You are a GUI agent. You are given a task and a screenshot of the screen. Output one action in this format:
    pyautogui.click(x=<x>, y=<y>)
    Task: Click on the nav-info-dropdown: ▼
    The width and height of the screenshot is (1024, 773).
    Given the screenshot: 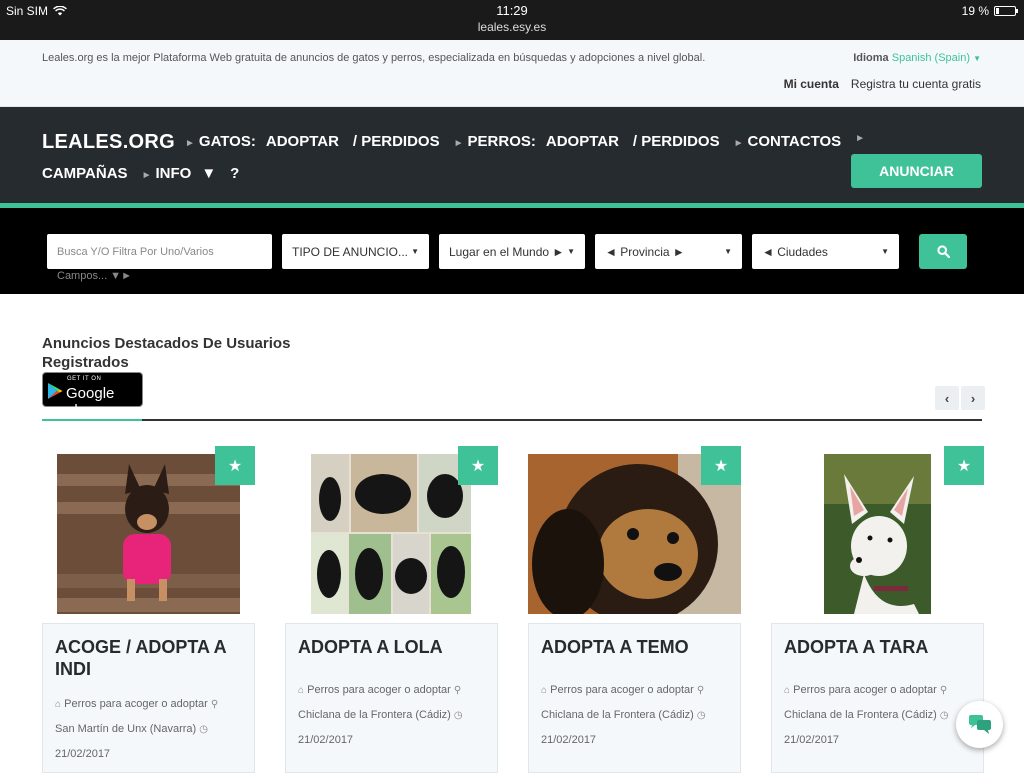 What is the action you would take?
    pyautogui.click(x=208, y=173)
    